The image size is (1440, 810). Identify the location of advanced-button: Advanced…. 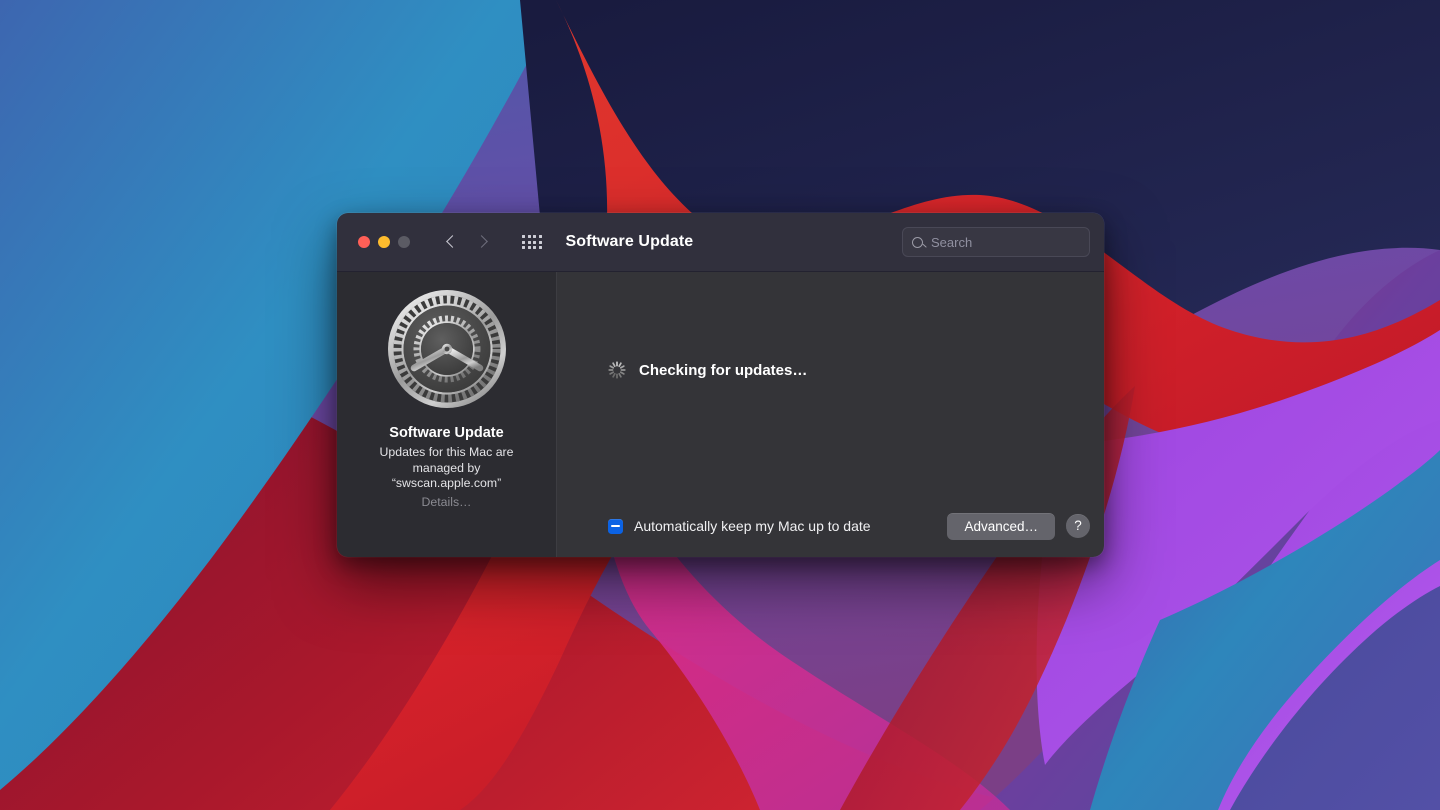
(1001, 526).